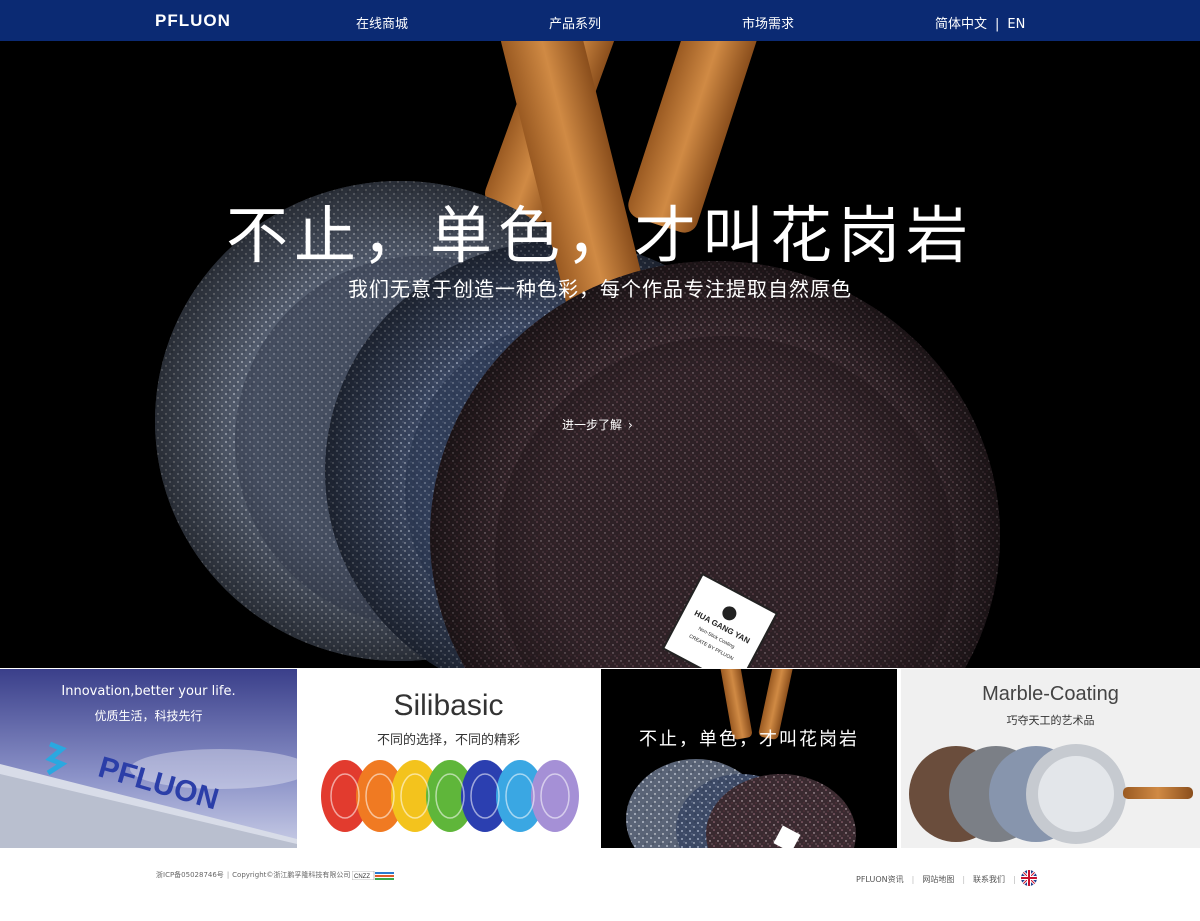  I want to click on tile-granite: 不止，单色，才叫花岗岩, so click(749, 758).